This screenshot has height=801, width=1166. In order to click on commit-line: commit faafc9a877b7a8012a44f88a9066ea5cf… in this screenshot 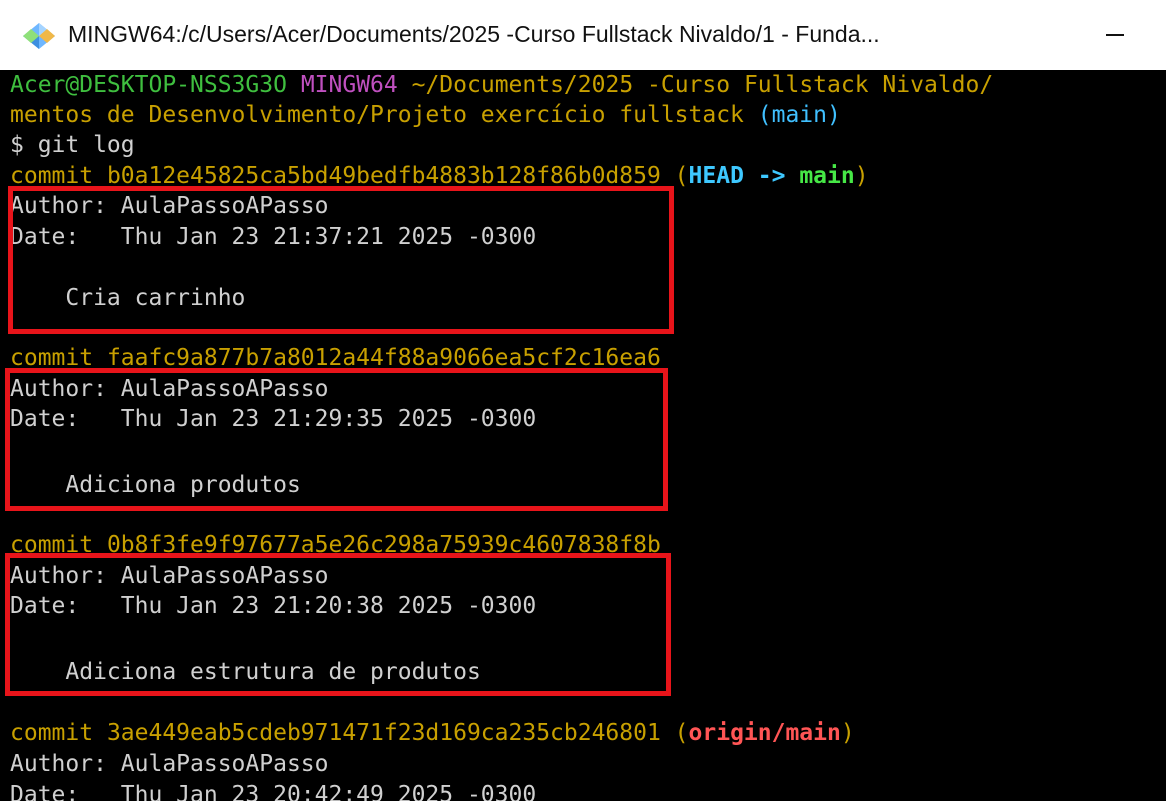, I will do `click(335, 358)`.